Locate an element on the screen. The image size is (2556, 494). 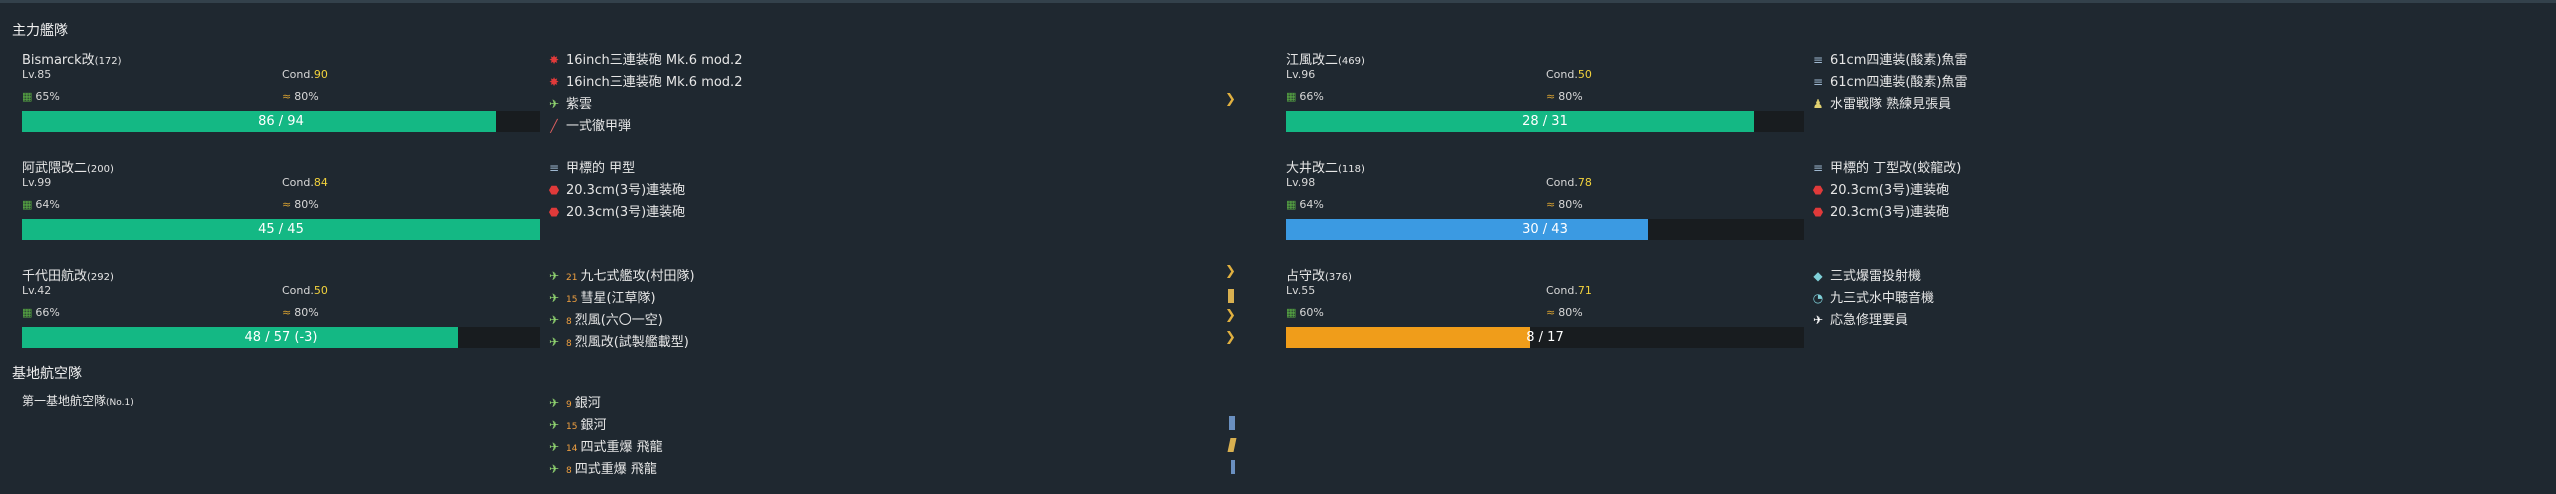
ship-cond: Cond.78 is located at coordinates (1569, 182).